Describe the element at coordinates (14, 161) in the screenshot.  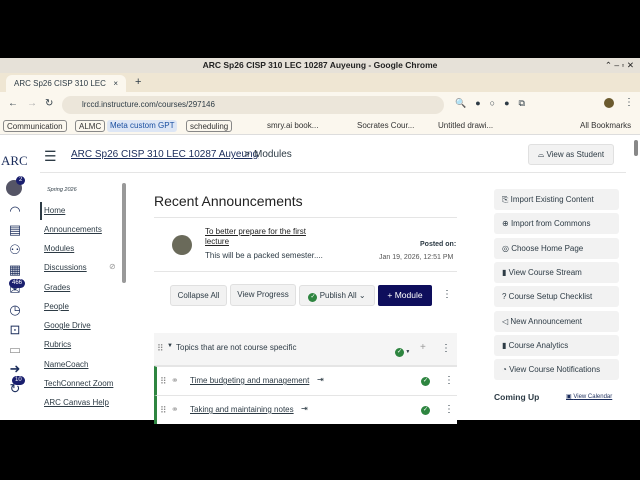
I see `arc-logo: ARC` at that location.